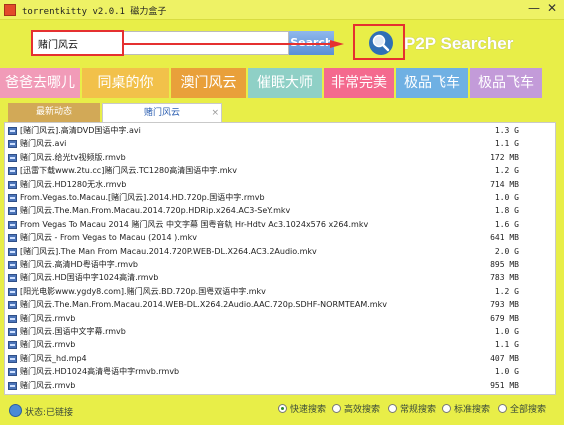 The width and height of the screenshot is (564, 425). I want to click on mode-label: 快速搜索, so click(308, 410).